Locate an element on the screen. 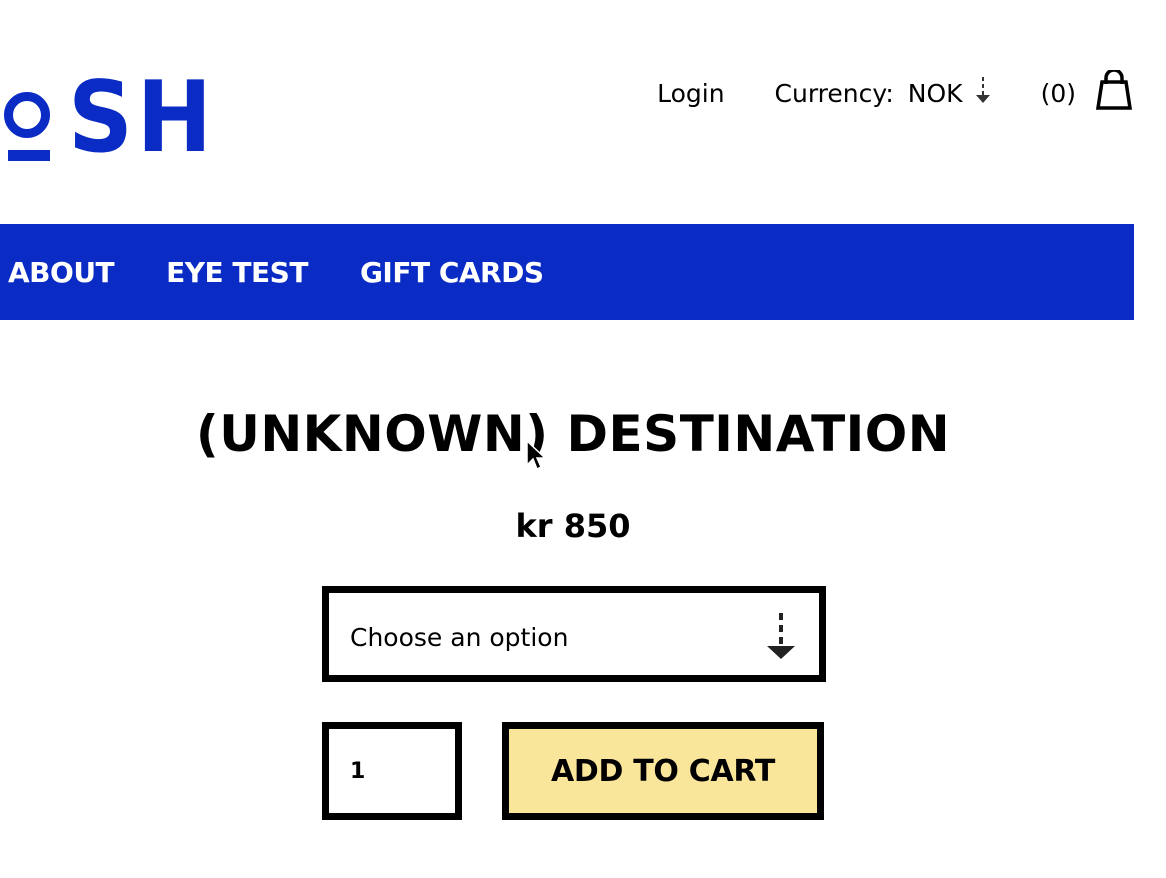 The height and width of the screenshot is (878, 1166). option-placeholder: Choose an option is located at coordinates (459, 637).